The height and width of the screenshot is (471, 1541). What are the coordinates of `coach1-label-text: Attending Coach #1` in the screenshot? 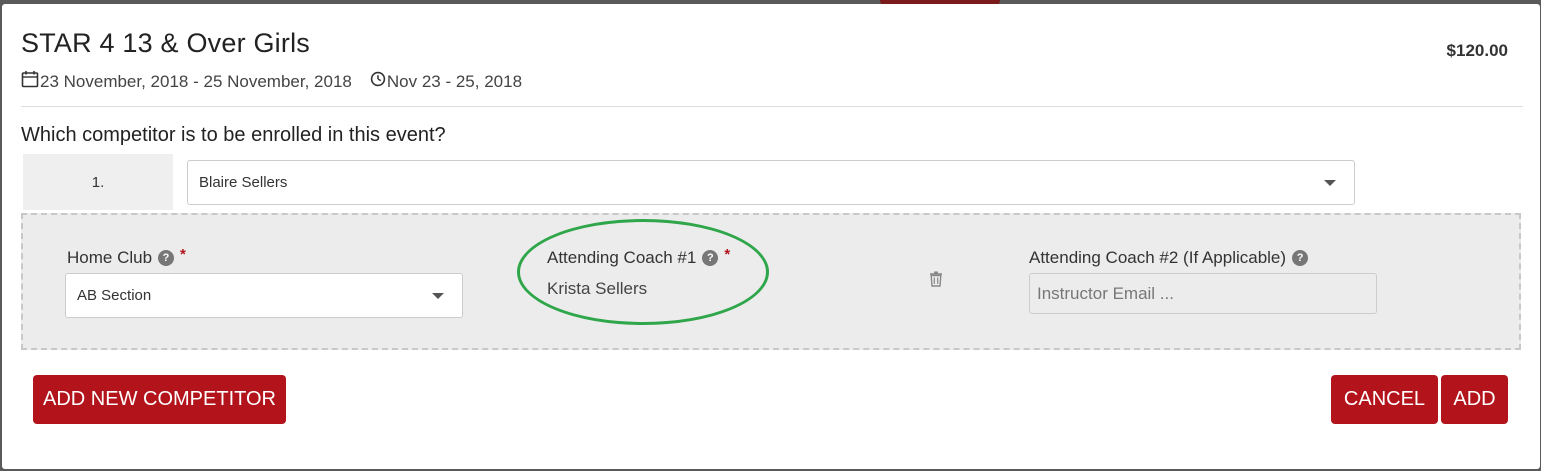 It's located at (622, 257).